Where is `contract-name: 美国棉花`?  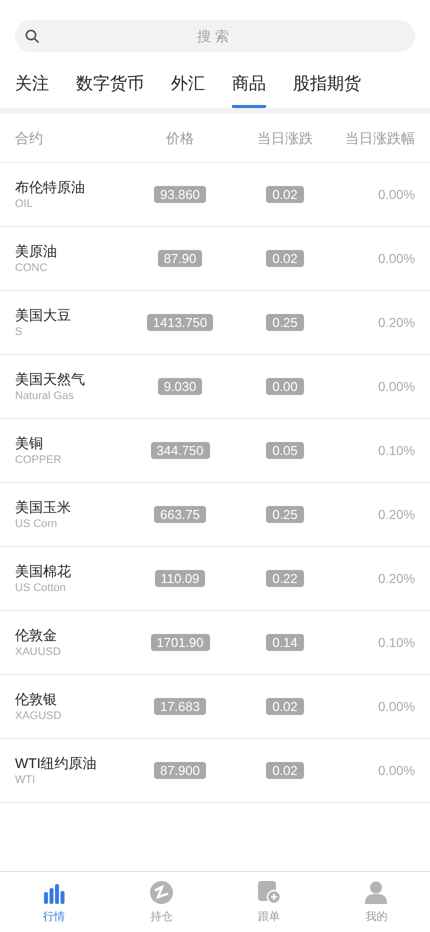 contract-name: 美国棉花 is located at coordinates (43, 571).